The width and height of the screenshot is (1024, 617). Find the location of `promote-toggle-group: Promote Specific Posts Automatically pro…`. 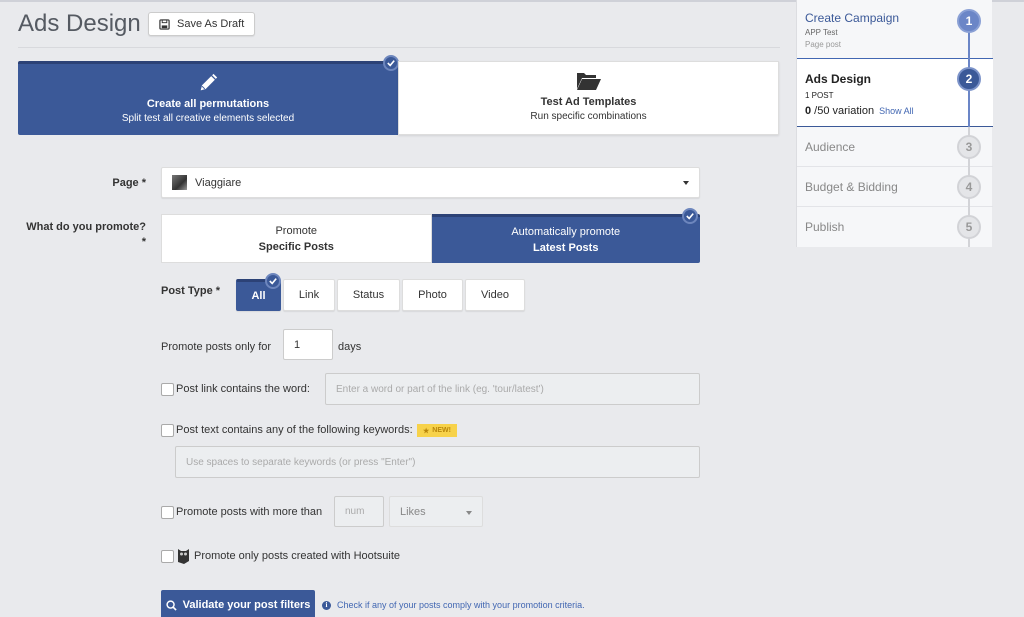

promote-toggle-group: Promote Specific Posts Automatically pro… is located at coordinates (430, 238).